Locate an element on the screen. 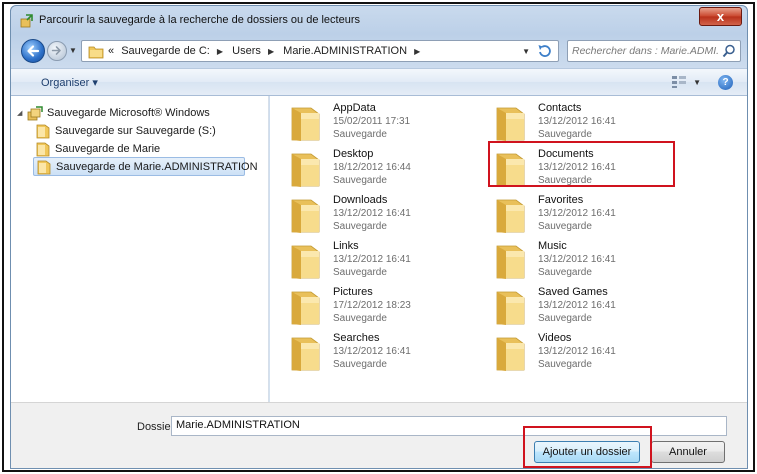 This screenshot has width=757, height=474. tree-item-label: Sauvegarde Microsoft® Windows is located at coordinates (128, 113).